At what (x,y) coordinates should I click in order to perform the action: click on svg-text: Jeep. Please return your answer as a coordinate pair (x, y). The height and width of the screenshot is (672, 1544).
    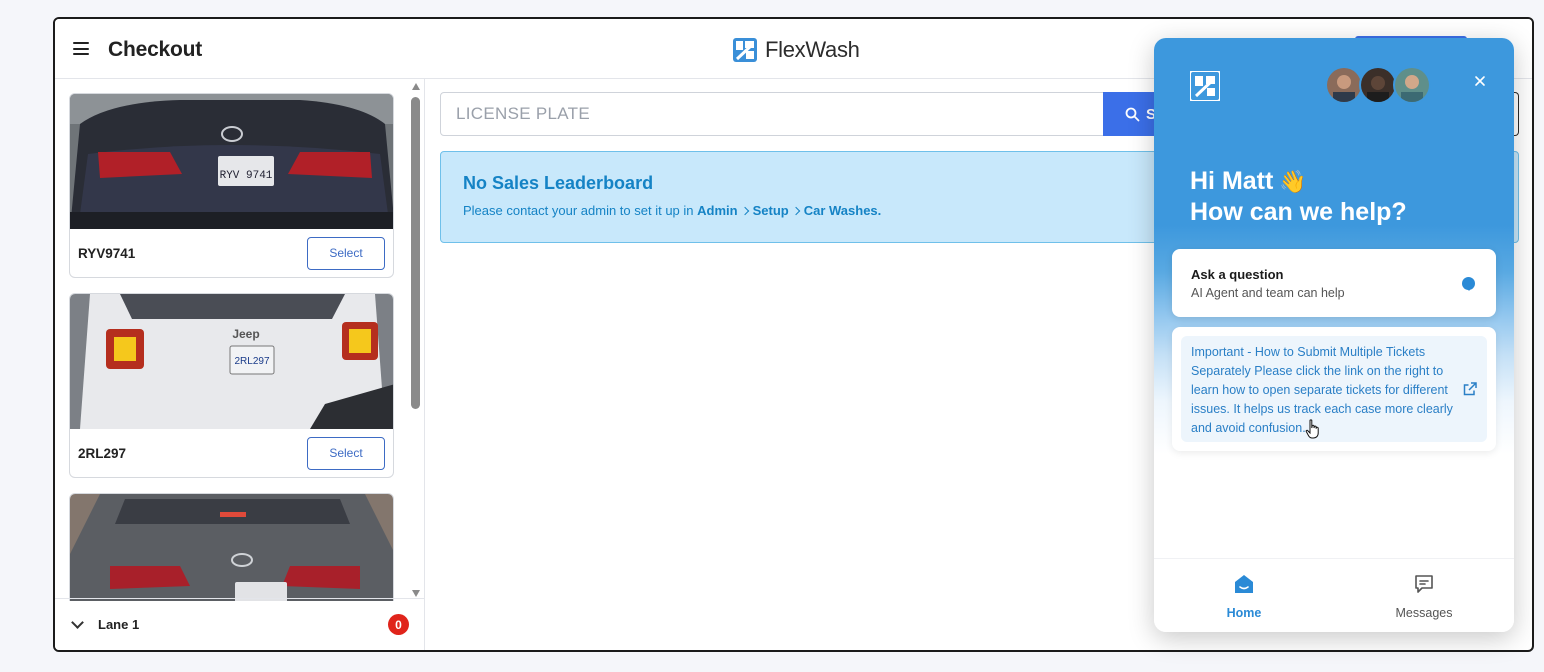
    Looking at the image, I should click on (245, 334).